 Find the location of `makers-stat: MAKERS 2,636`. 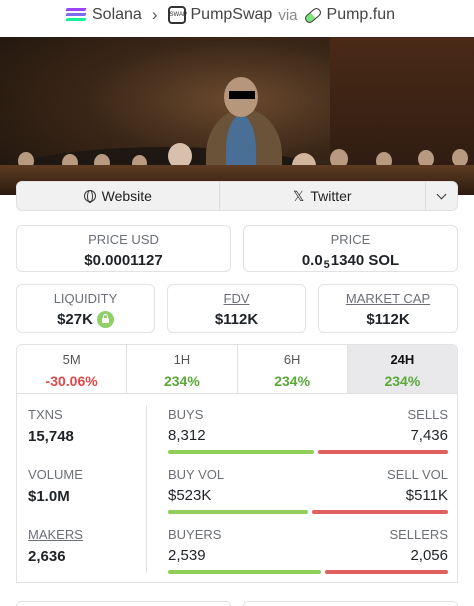

makers-stat: MAKERS 2,636 is located at coordinates (55, 546).